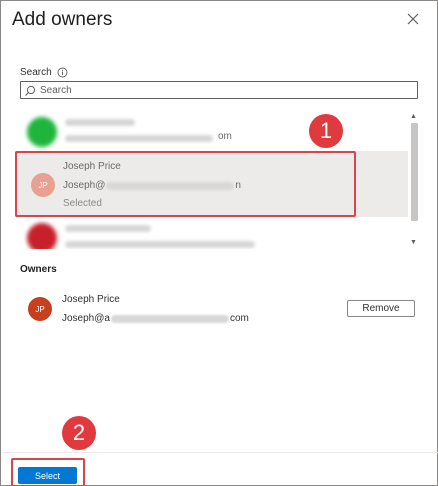  Describe the element at coordinates (413, 117) in the screenshot. I see `scroll-up-icon: ▲` at that location.